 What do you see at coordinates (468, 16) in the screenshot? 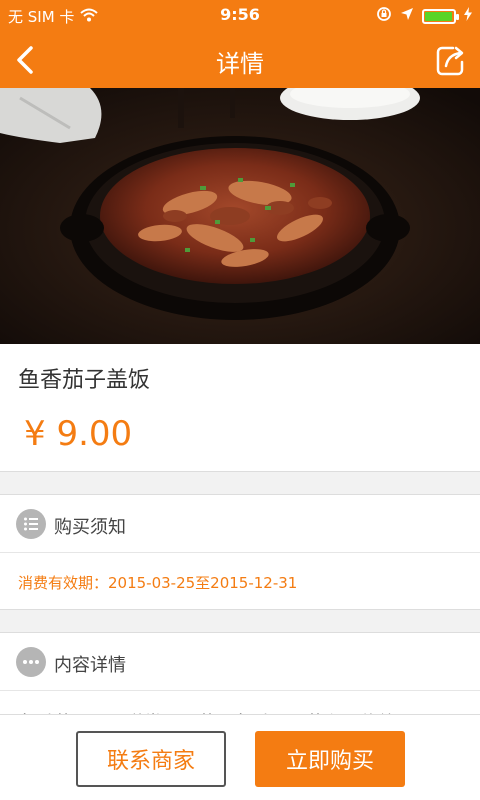
I see `charging-icon` at bounding box center [468, 16].